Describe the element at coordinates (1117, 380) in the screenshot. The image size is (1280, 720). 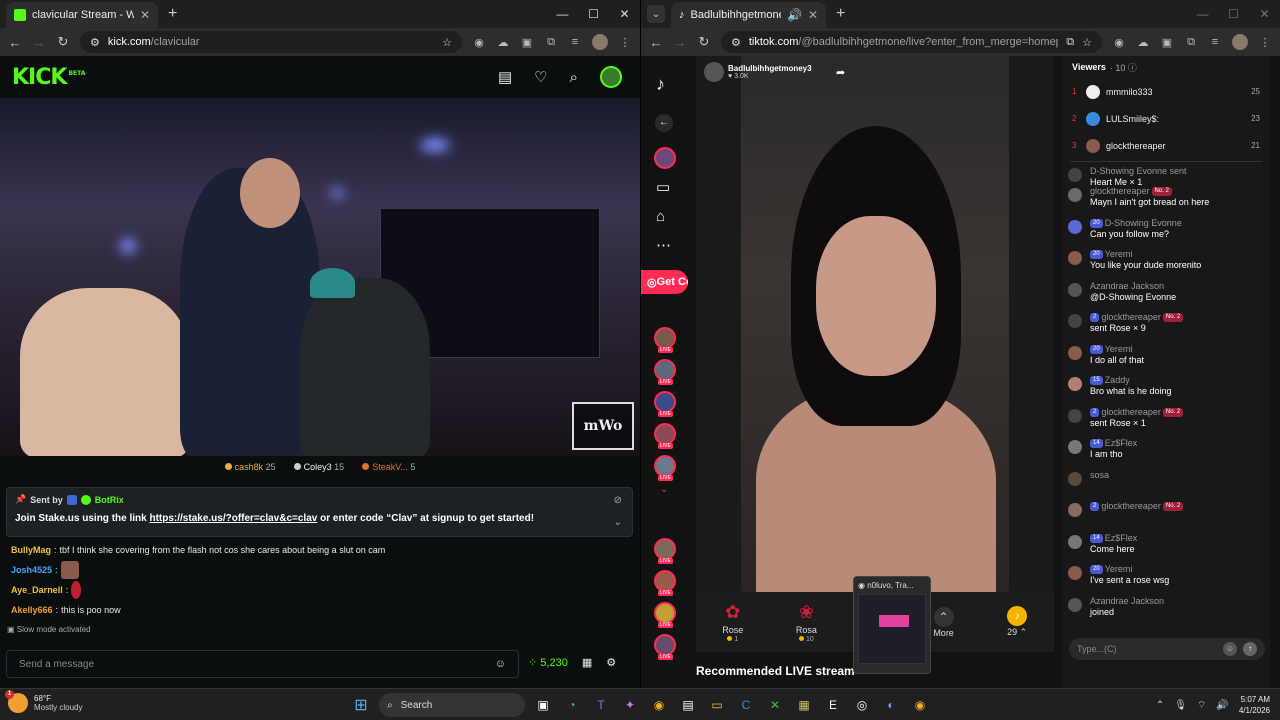
I see `commenter-name: Zaddy` at that location.